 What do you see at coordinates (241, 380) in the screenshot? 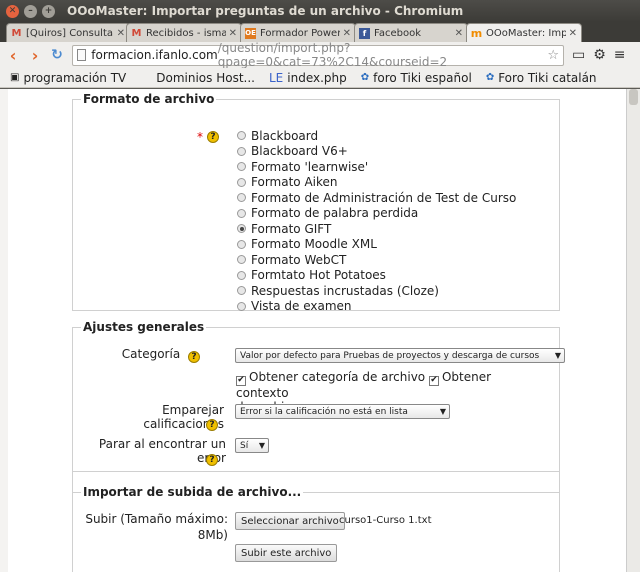
I see `category-from-file-checkbox: ✔` at bounding box center [241, 380].